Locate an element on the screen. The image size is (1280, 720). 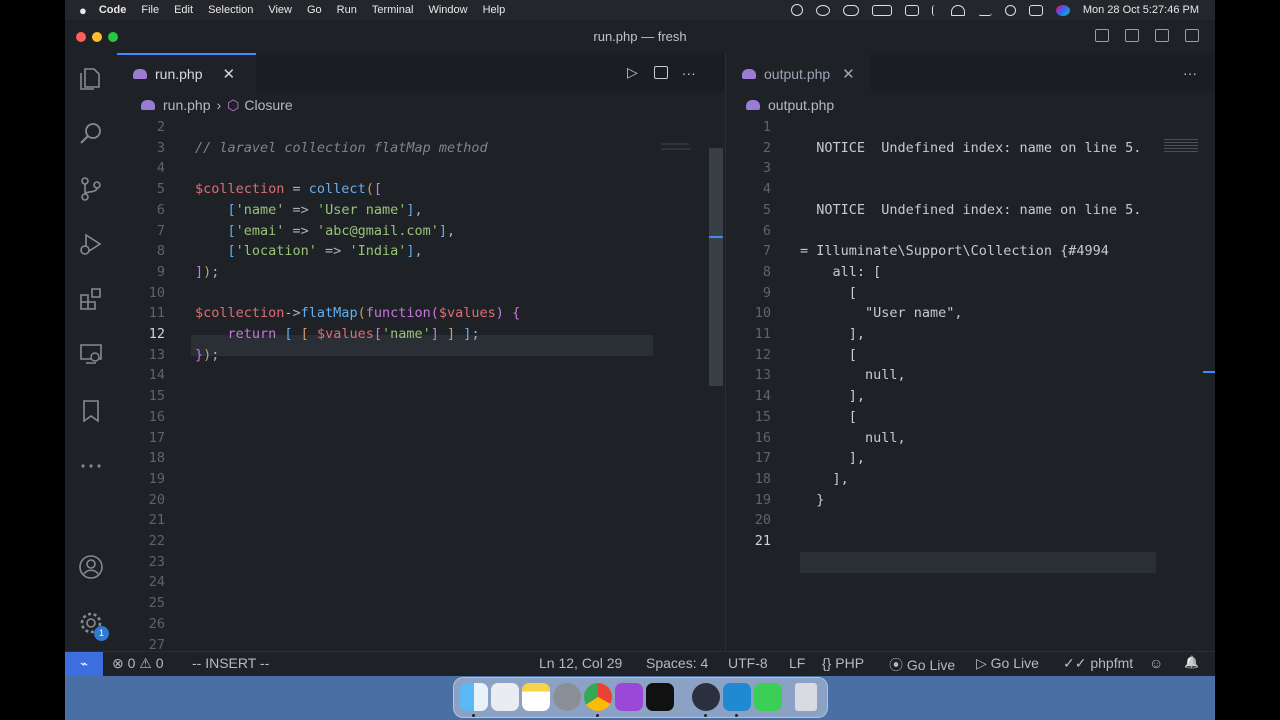
code-line: 5 $collection = collect([ is located at coordinates (421, 189).